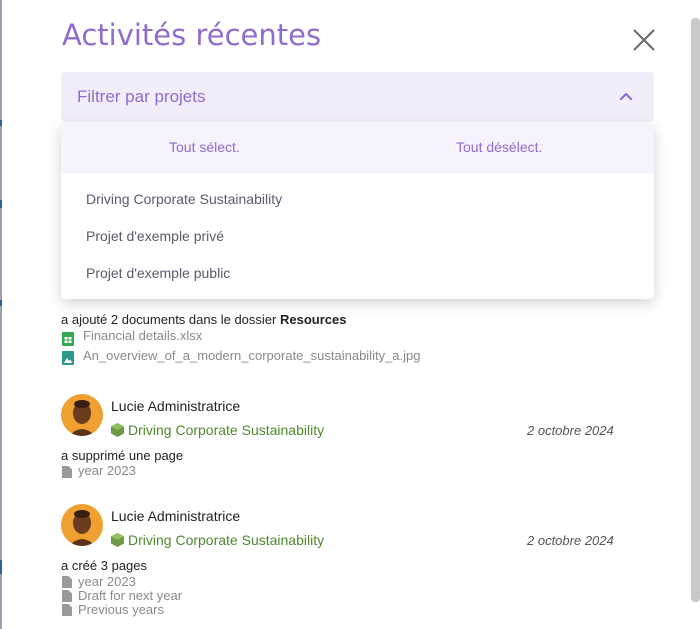  I want to click on activity-action: a créé 3 pages, so click(104, 565).